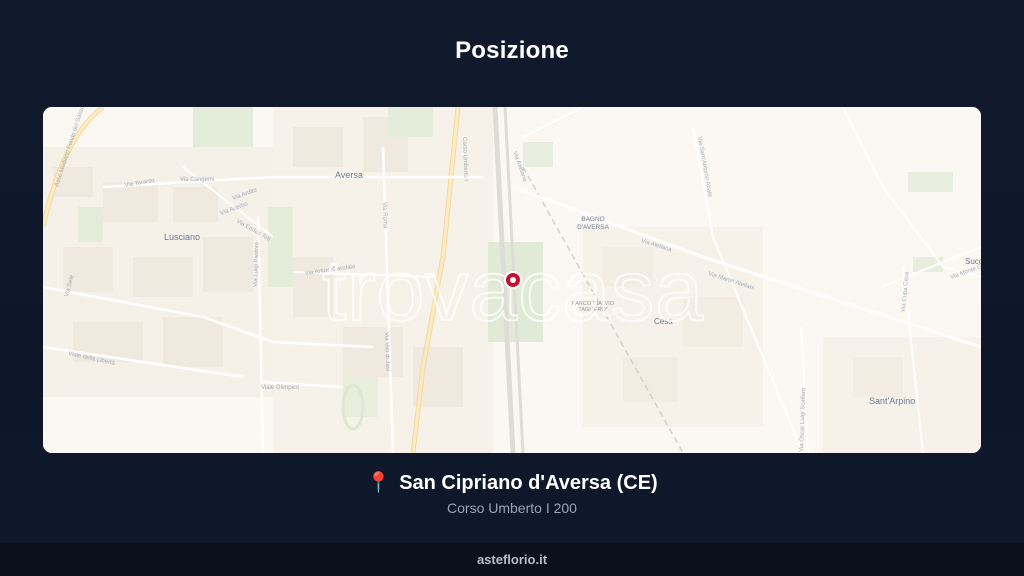 The image size is (1024, 576). Describe the element at coordinates (379, 483) in the screenshot. I see `map-pin-icon: 📍` at that location.